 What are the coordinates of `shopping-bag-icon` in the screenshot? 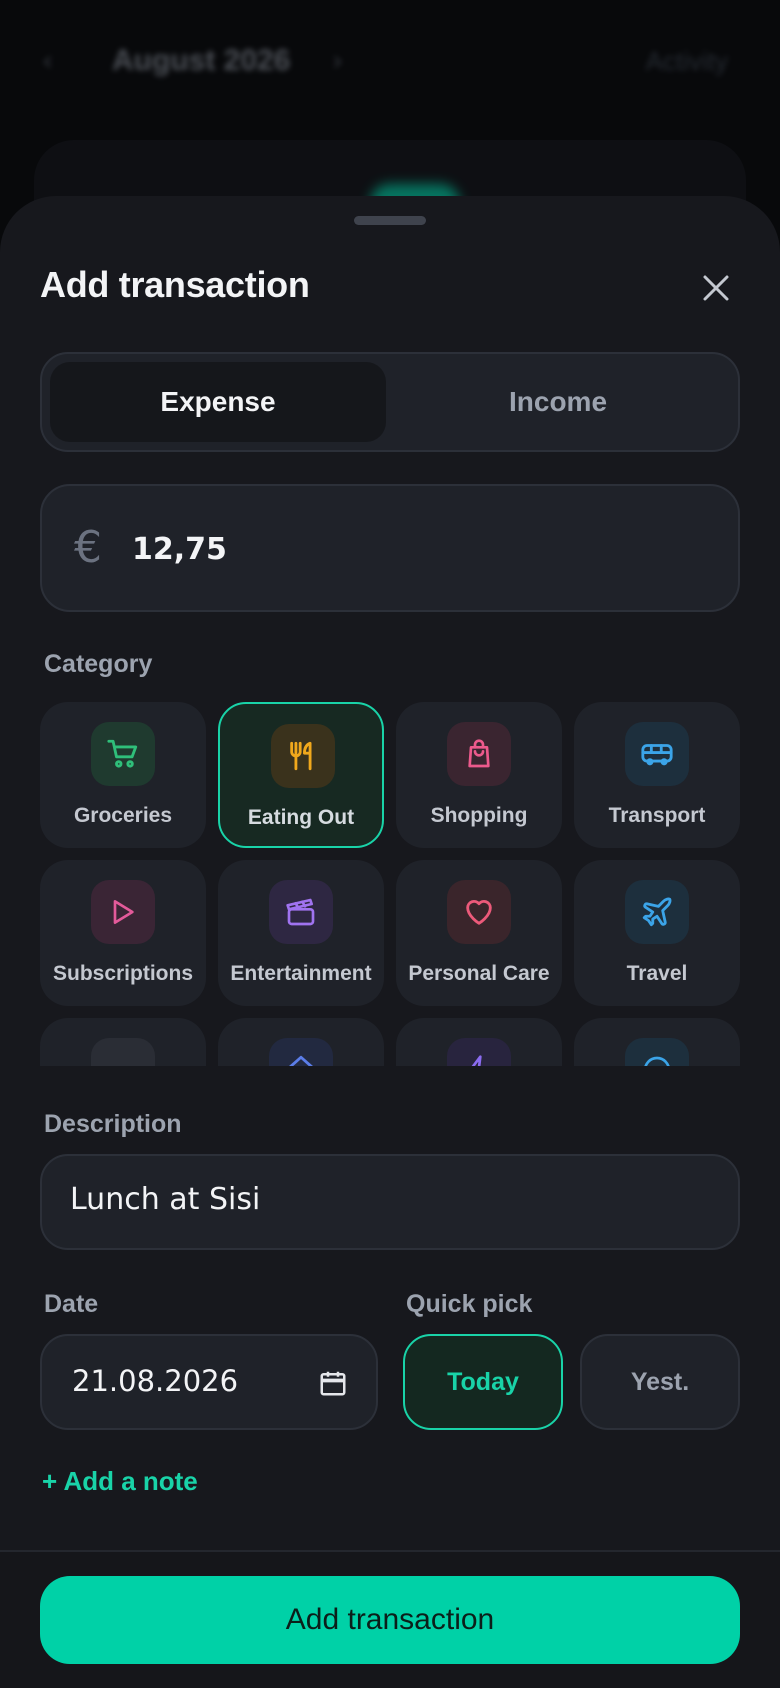 It's located at (479, 754).